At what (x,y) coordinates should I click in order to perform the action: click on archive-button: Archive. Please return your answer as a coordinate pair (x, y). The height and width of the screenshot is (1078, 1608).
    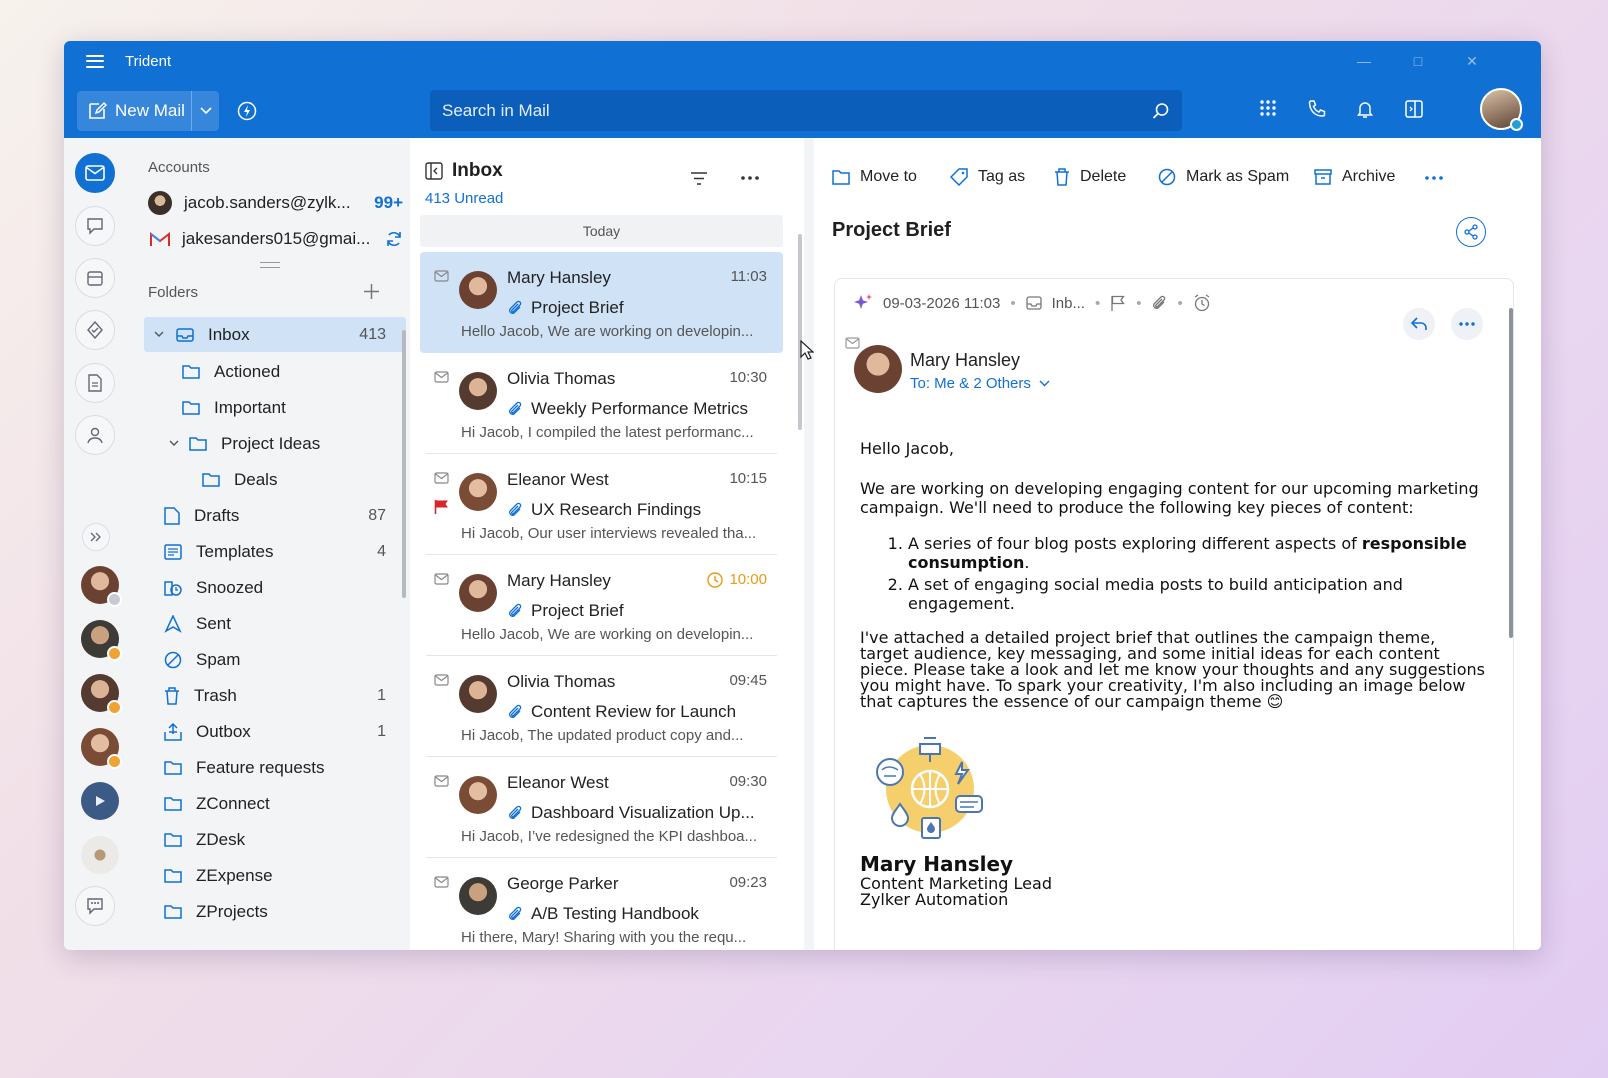
    Looking at the image, I should click on (1354, 177).